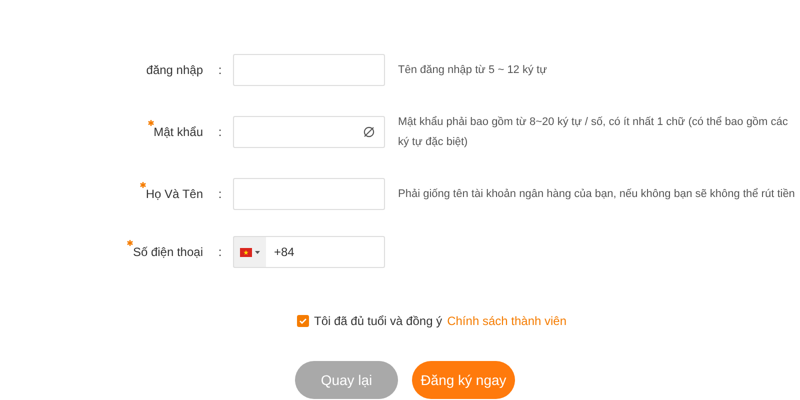 The image size is (800, 400). I want to click on field-label: đăng nhập, so click(174, 70).